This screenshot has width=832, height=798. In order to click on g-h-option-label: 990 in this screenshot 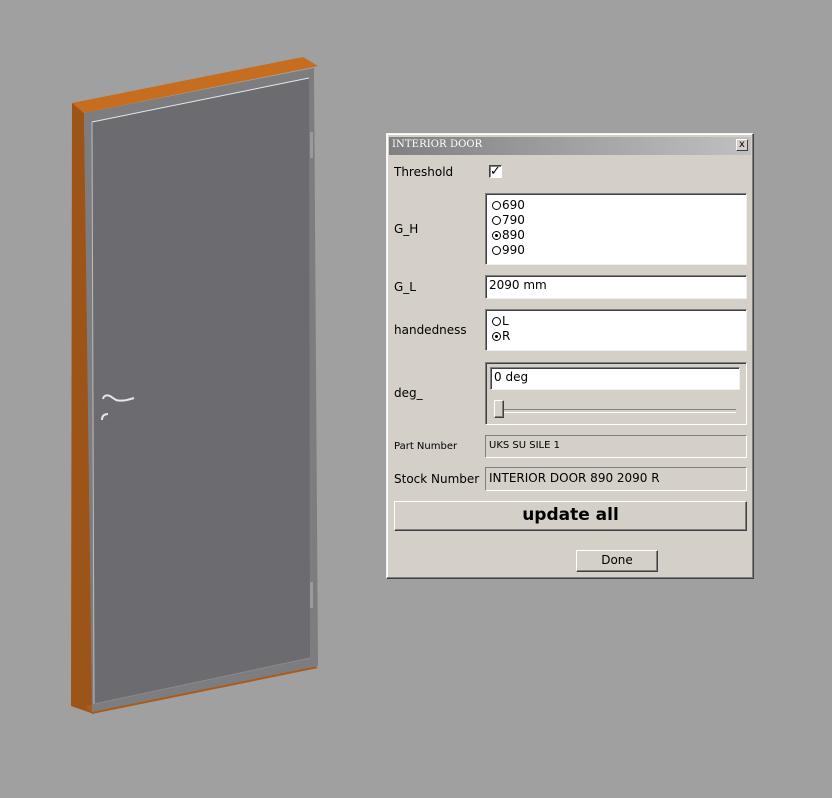, I will do `click(513, 250)`.